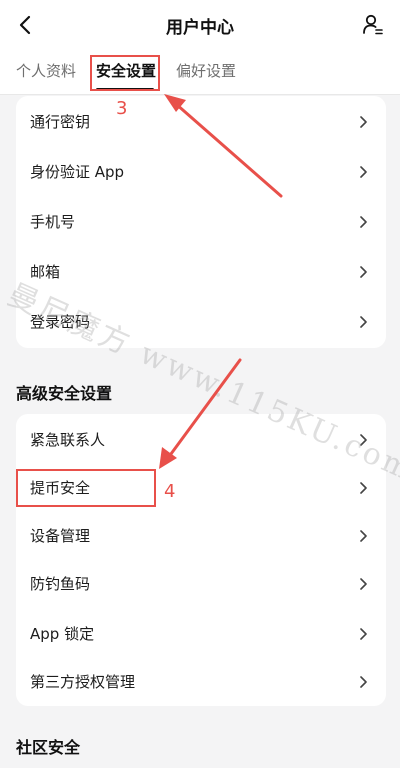  I want to click on list-item-emergency-contact: 紧急联系人, so click(201, 440).